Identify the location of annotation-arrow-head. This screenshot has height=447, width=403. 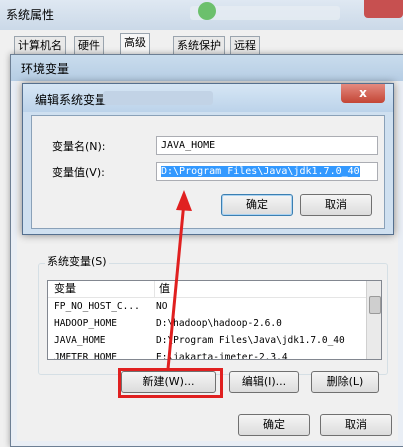
(184, 200).